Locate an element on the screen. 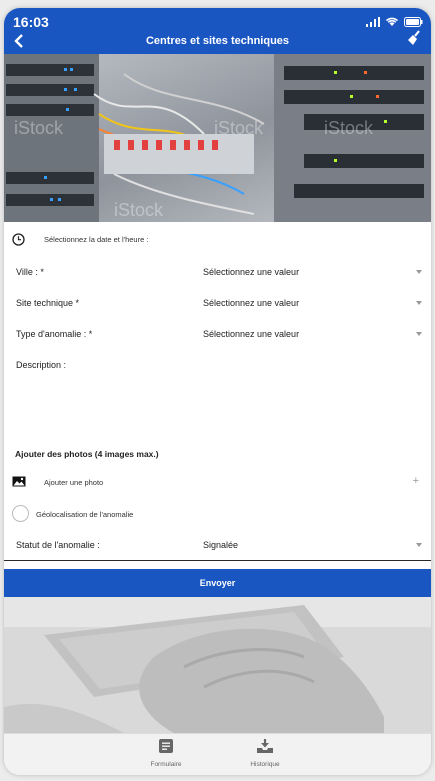 The height and width of the screenshot is (781, 435). ville-select: Ville : * Sélectionnez une valeur is located at coordinates (217, 272).